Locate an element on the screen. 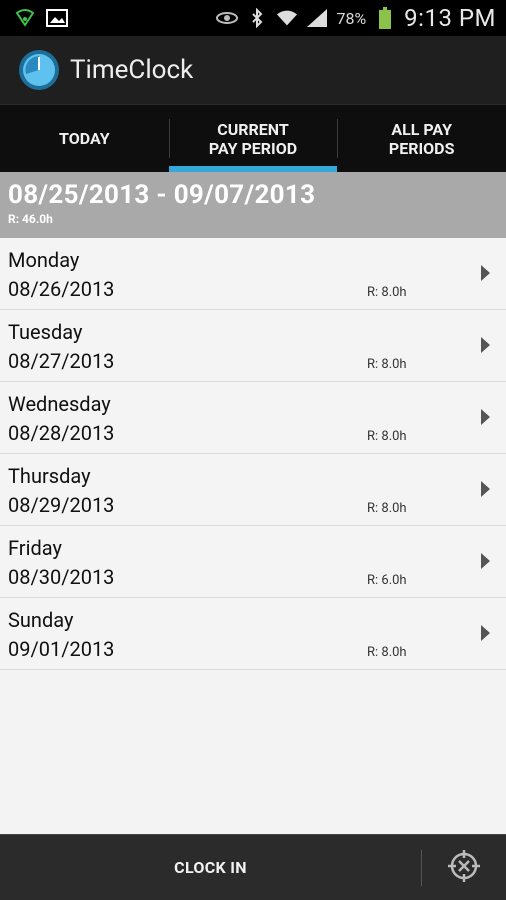 The image size is (506, 900). list-item: Tuesday 08/27/2013 R: 8.0h is located at coordinates (253, 346).